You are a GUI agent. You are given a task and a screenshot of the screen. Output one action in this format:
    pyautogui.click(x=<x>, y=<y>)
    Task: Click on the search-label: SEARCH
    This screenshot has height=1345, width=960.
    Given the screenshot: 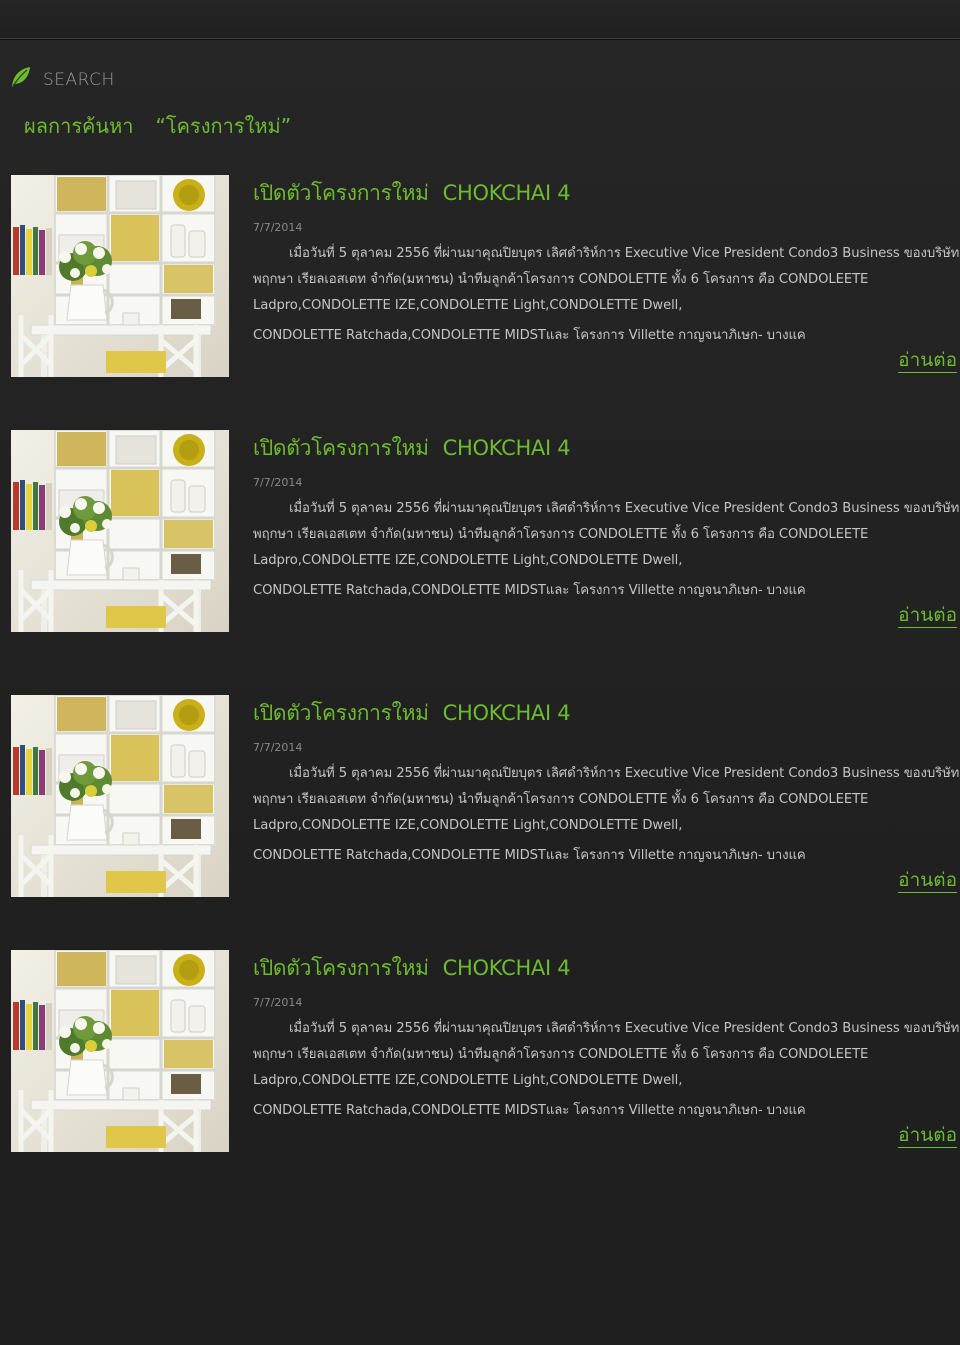 What is the action you would take?
    pyautogui.click(x=79, y=80)
    